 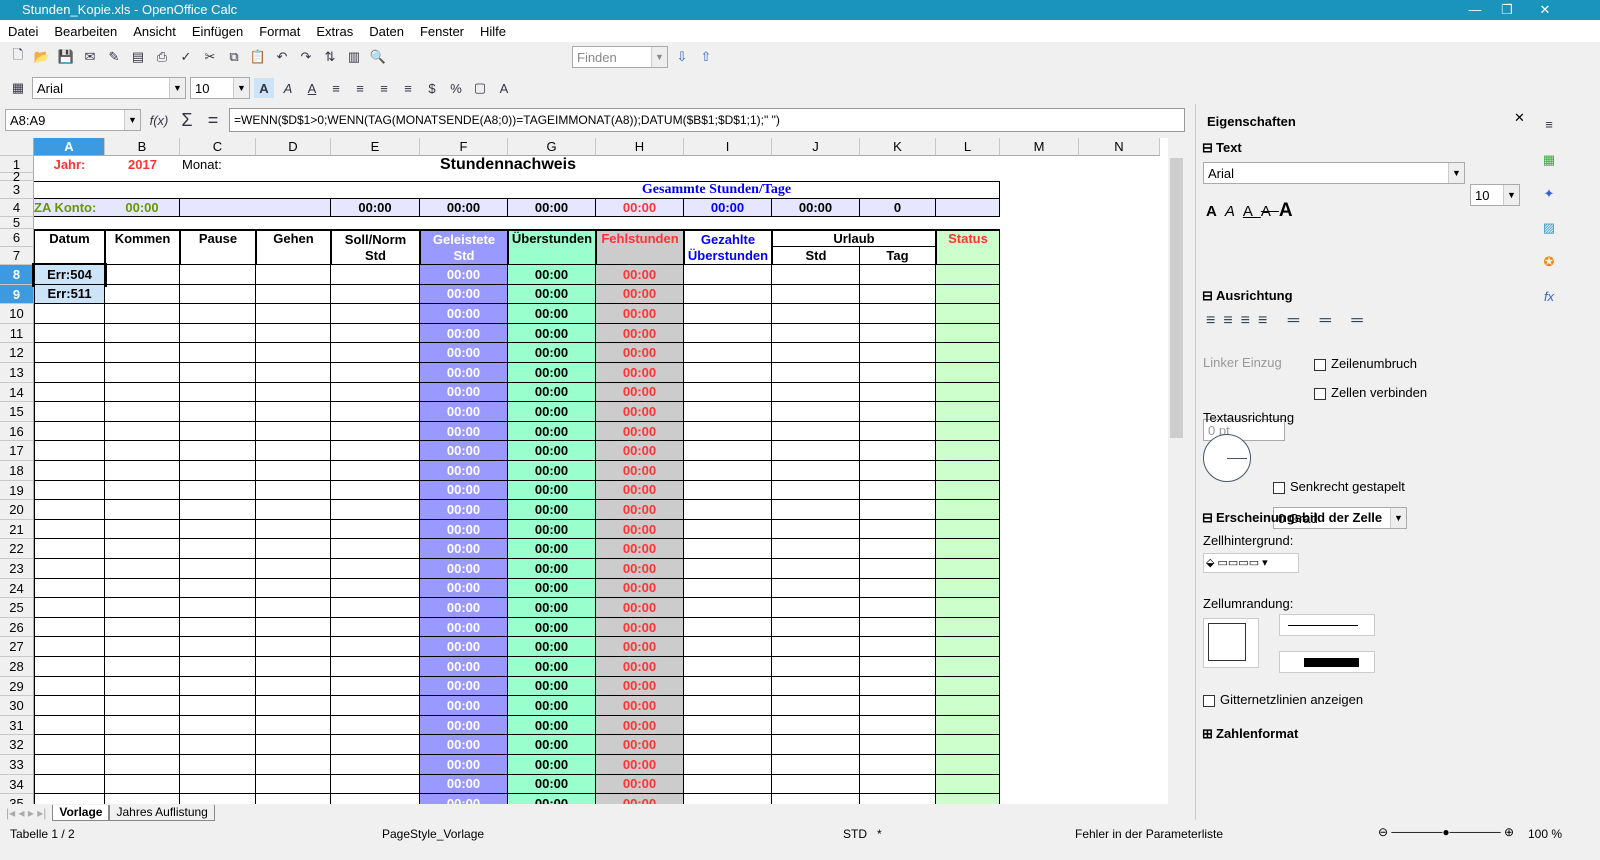 I want to click on font-size-select: 10 ▼, so click(x=220, y=88).